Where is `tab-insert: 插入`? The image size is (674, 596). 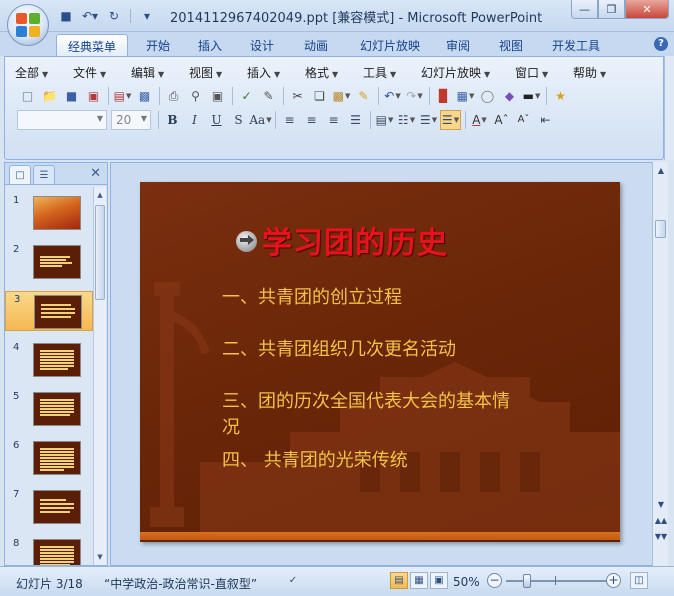 tab-insert: 插入 is located at coordinates (210, 45).